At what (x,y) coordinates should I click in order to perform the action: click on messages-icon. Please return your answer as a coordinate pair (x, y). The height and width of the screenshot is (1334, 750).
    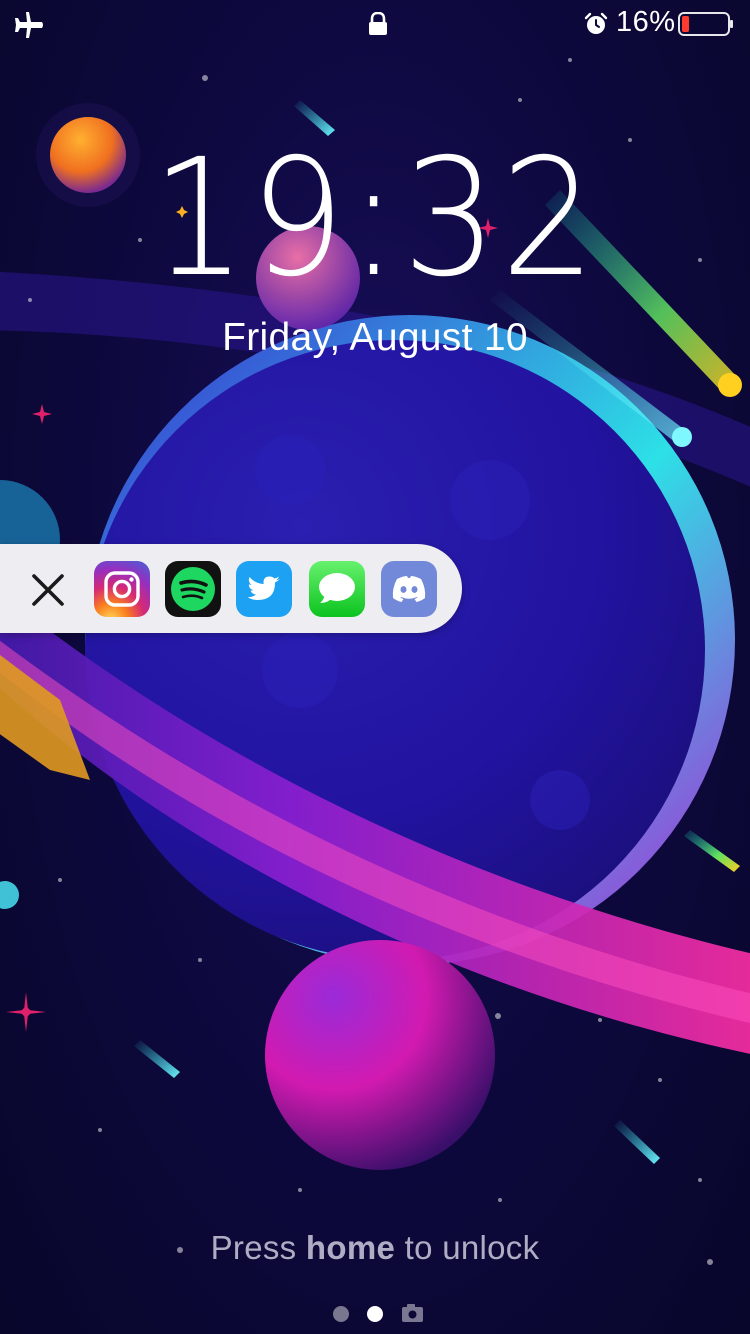
    Looking at the image, I should click on (337, 589).